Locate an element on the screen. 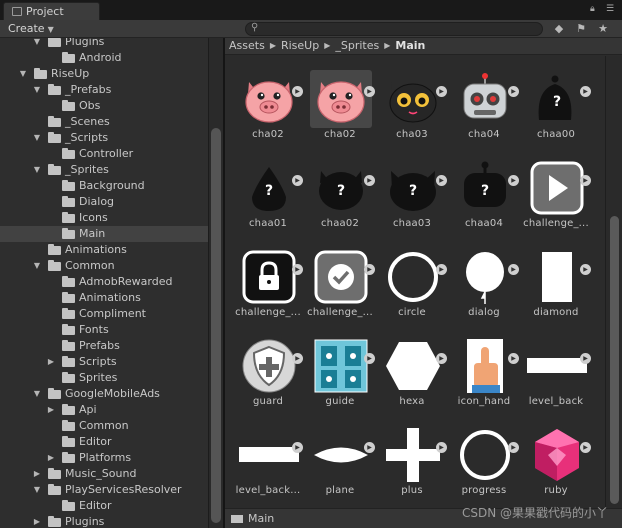  tree-item: ▼ _Prefabs is located at coordinates (104, 90).